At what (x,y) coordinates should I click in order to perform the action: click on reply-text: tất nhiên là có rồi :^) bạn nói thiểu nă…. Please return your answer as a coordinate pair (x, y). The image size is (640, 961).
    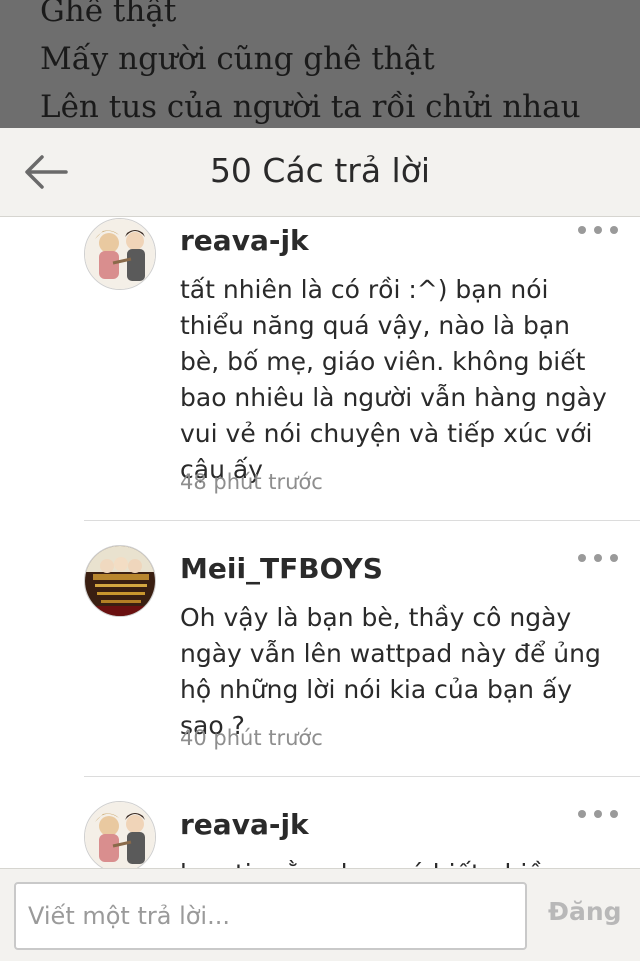
    Looking at the image, I should click on (393, 379).